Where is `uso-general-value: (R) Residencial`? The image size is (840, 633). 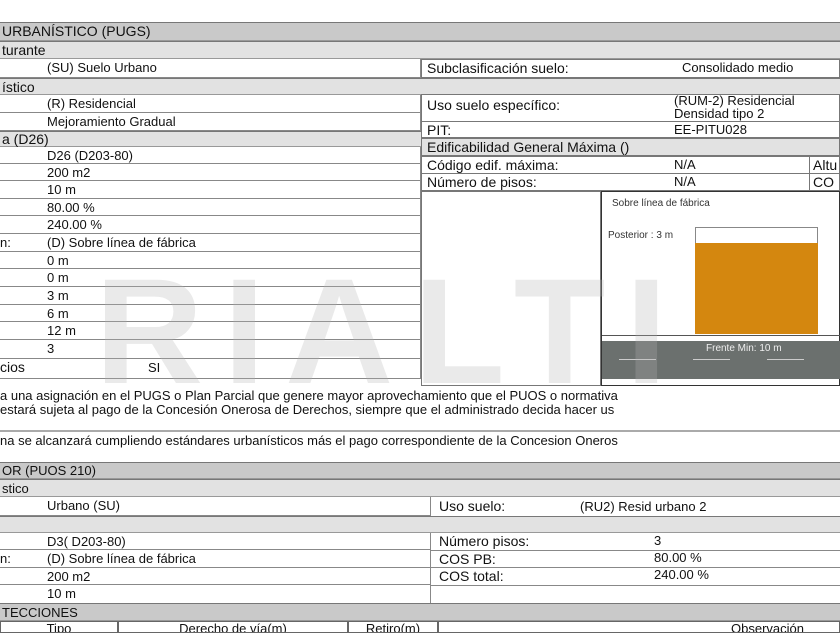
uso-general-value: (R) Residencial is located at coordinates (91, 103).